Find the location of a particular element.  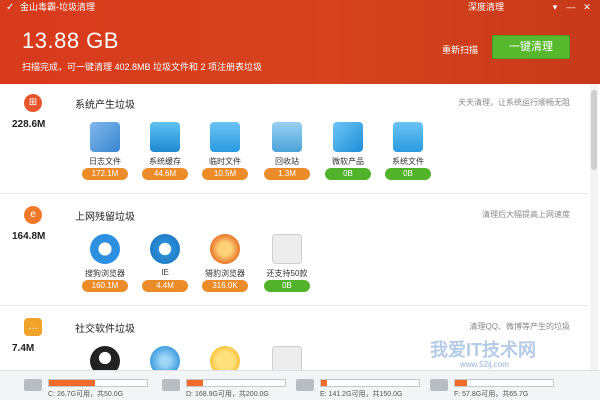

item-label: 还支持50款 is located at coordinates (287, 273).